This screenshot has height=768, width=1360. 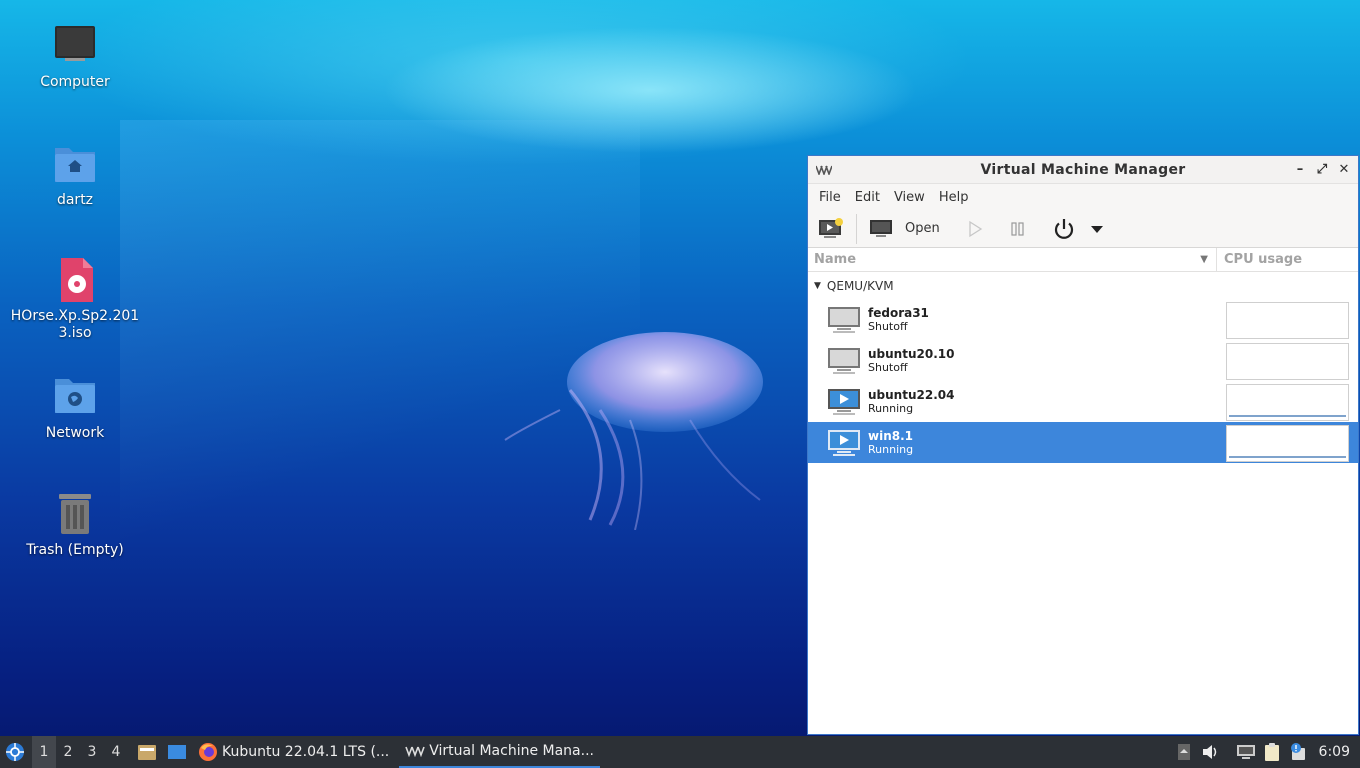 What do you see at coordinates (890, 435) in the screenshot?
I see `vm-name: win8.1` at bounding box center [890, 435].